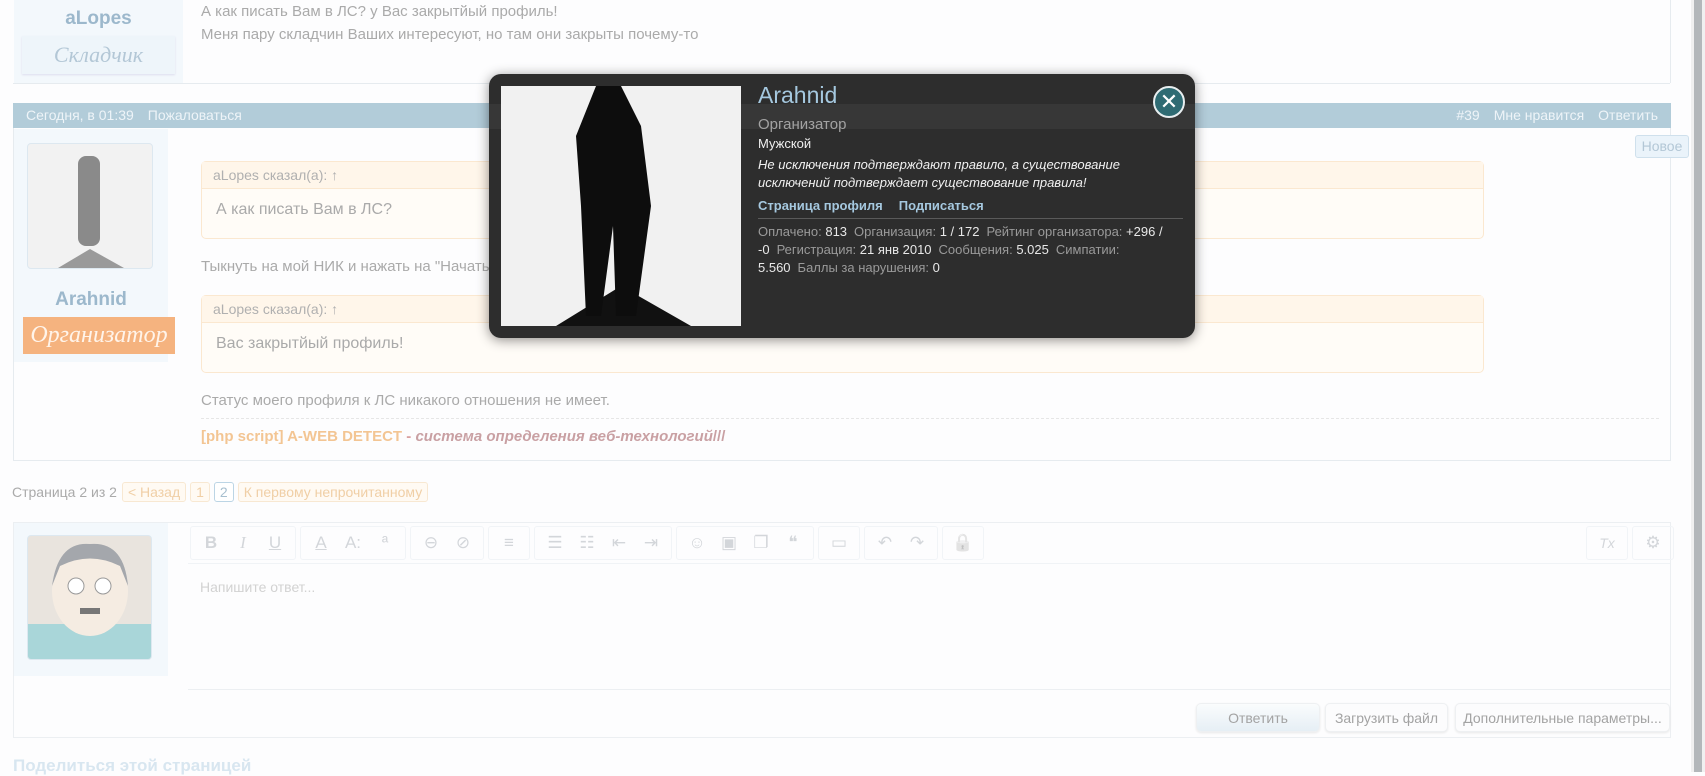  I want to click on first-unread-button: К первому непрочитанному, so click(333, 492).